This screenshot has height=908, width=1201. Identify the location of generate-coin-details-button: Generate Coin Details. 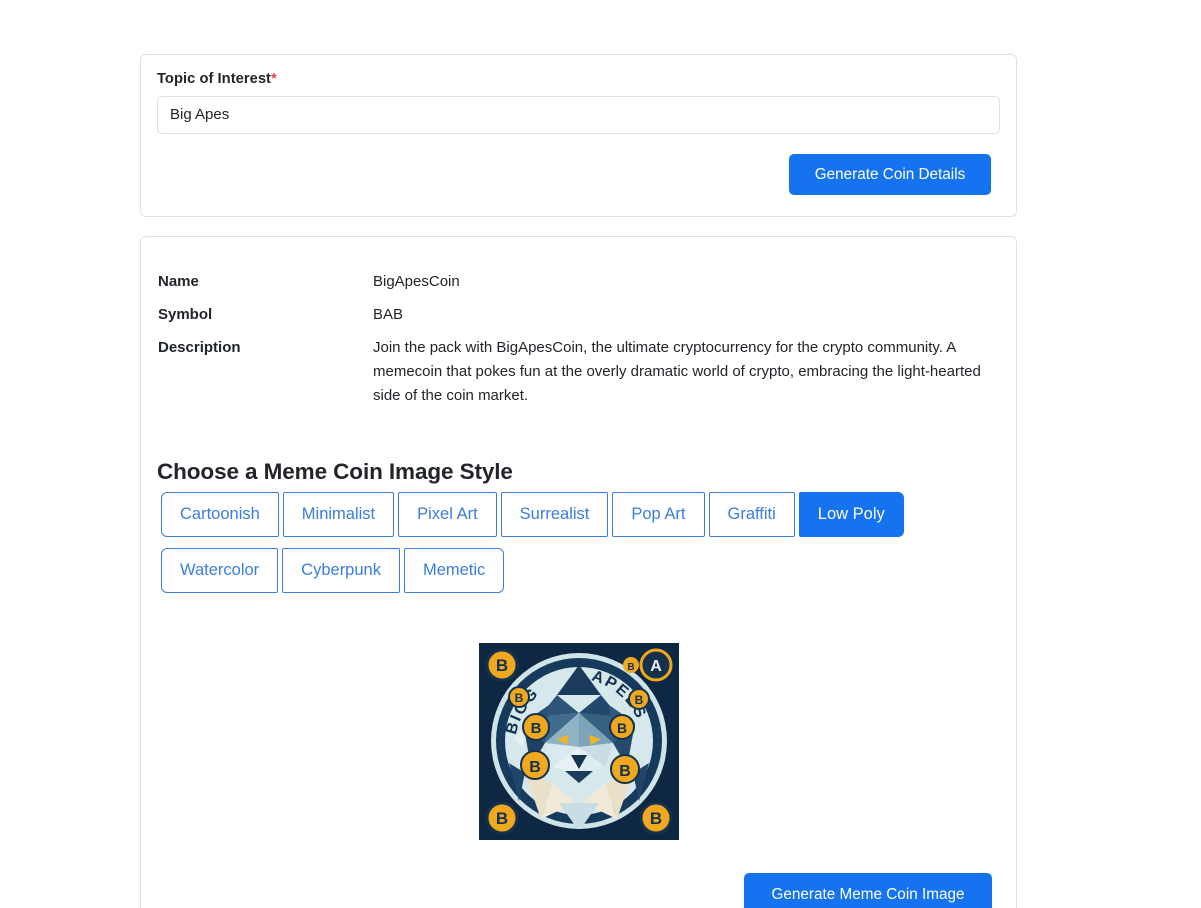
(890, 174).